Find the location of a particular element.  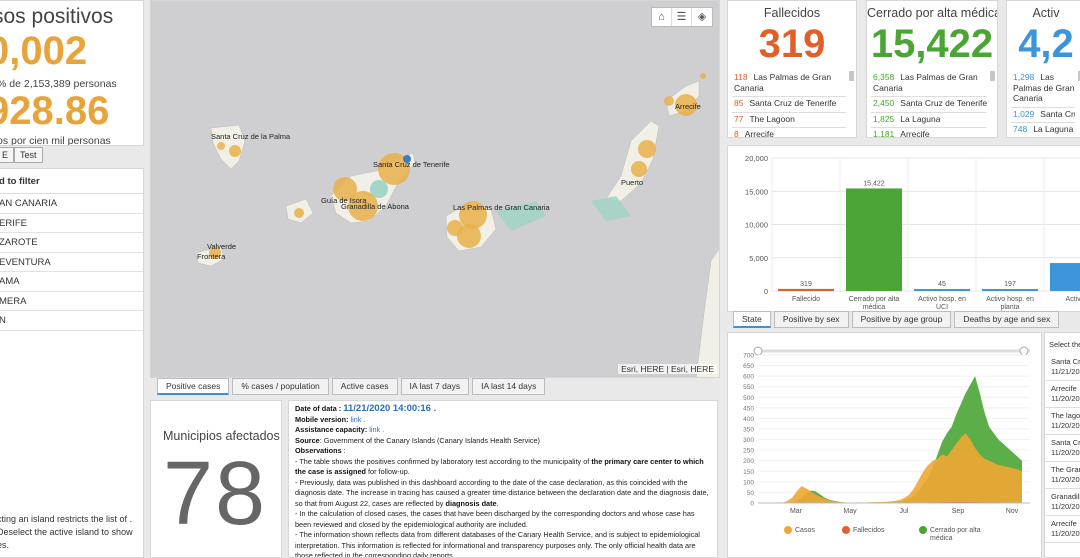

city-list-item: The lagoo11/20/20 is located at coordinates (1062, 421).